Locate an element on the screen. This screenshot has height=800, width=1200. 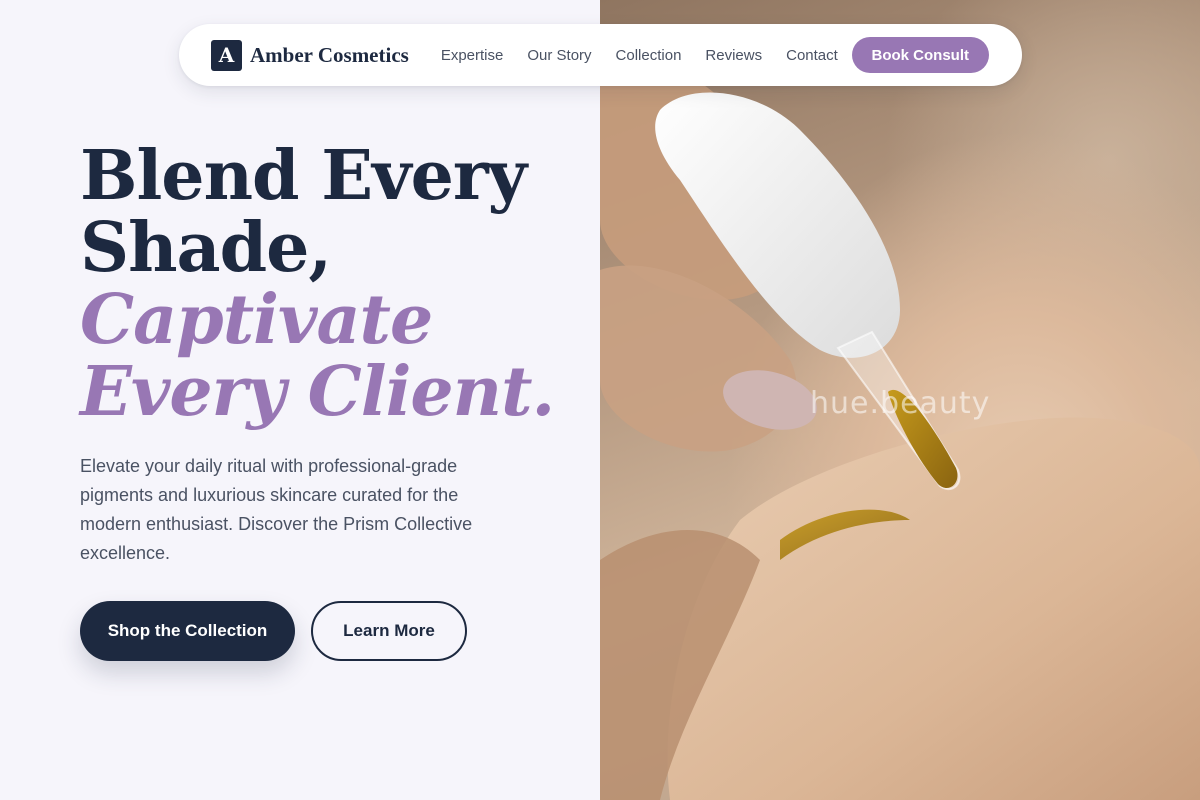
headline-line: Blend Every is located at coordinates (303, 176).